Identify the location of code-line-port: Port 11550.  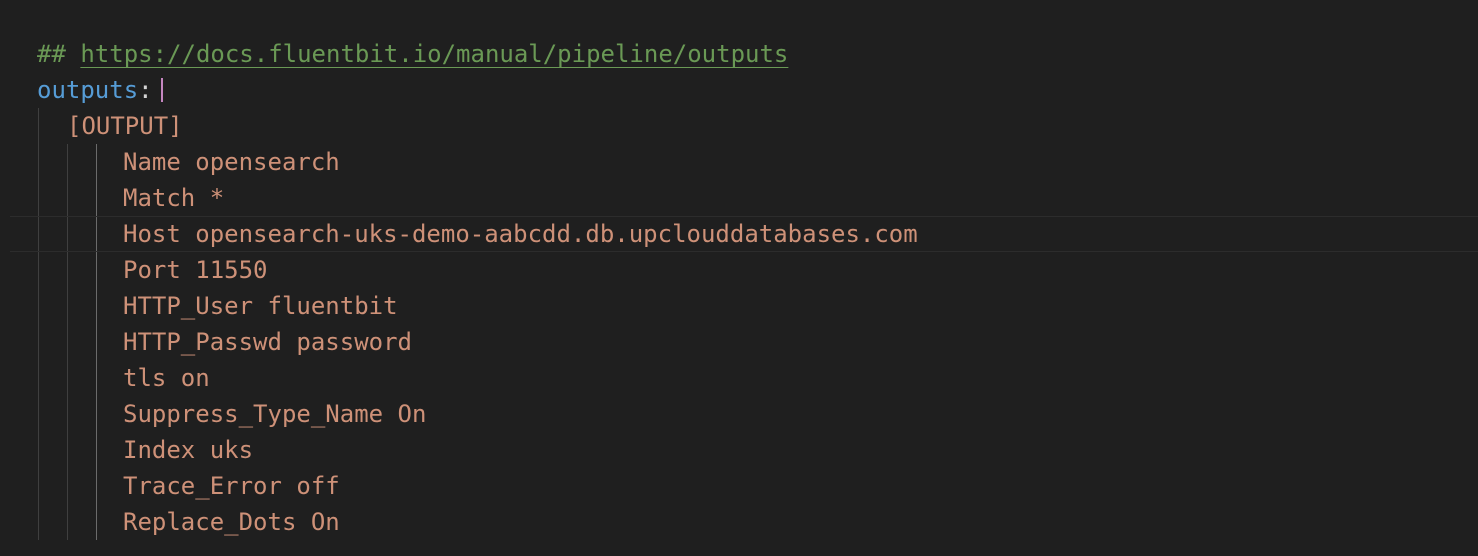
(195, 270).